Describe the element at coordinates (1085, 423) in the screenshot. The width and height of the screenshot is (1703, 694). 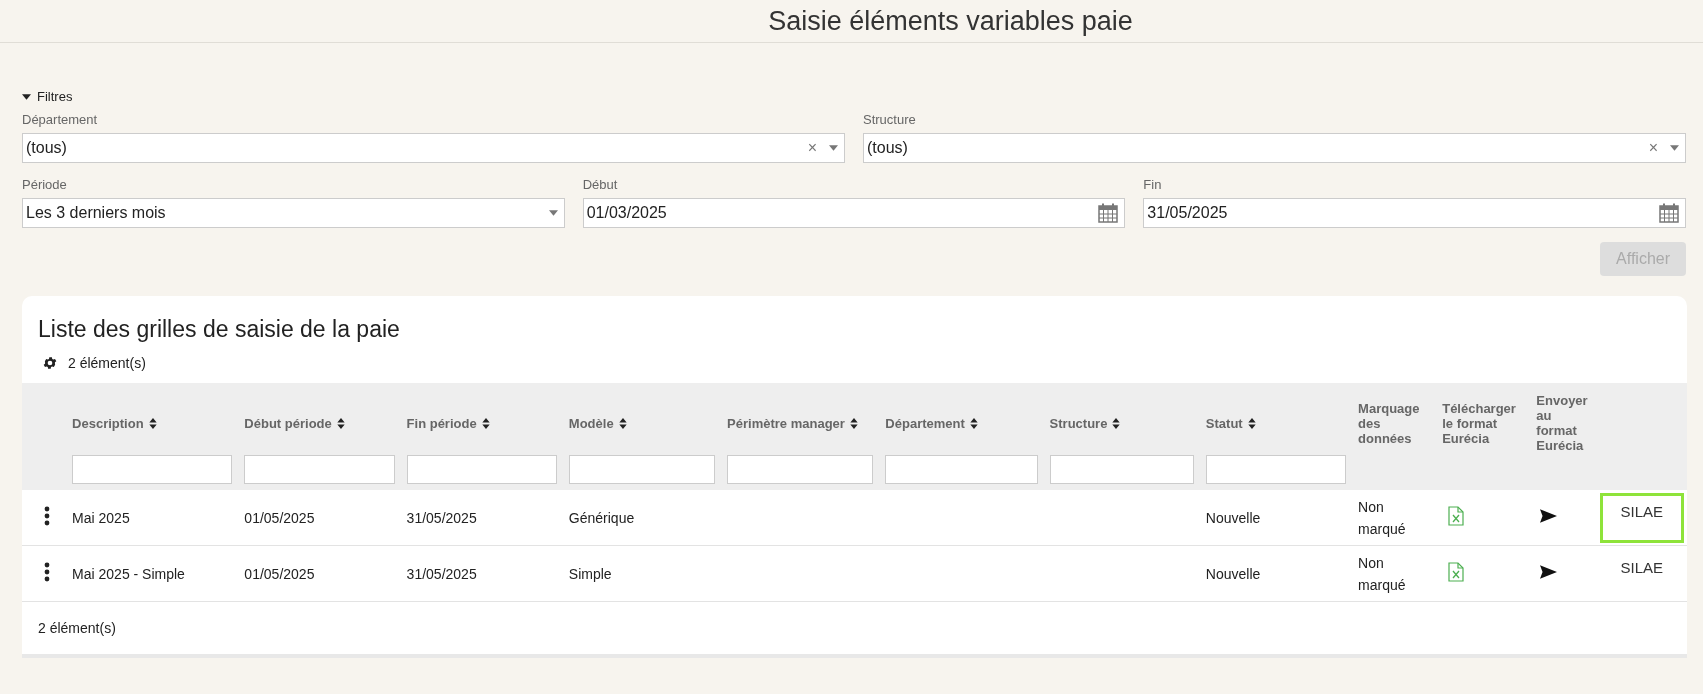
I see `column-header: Structure` at that location.